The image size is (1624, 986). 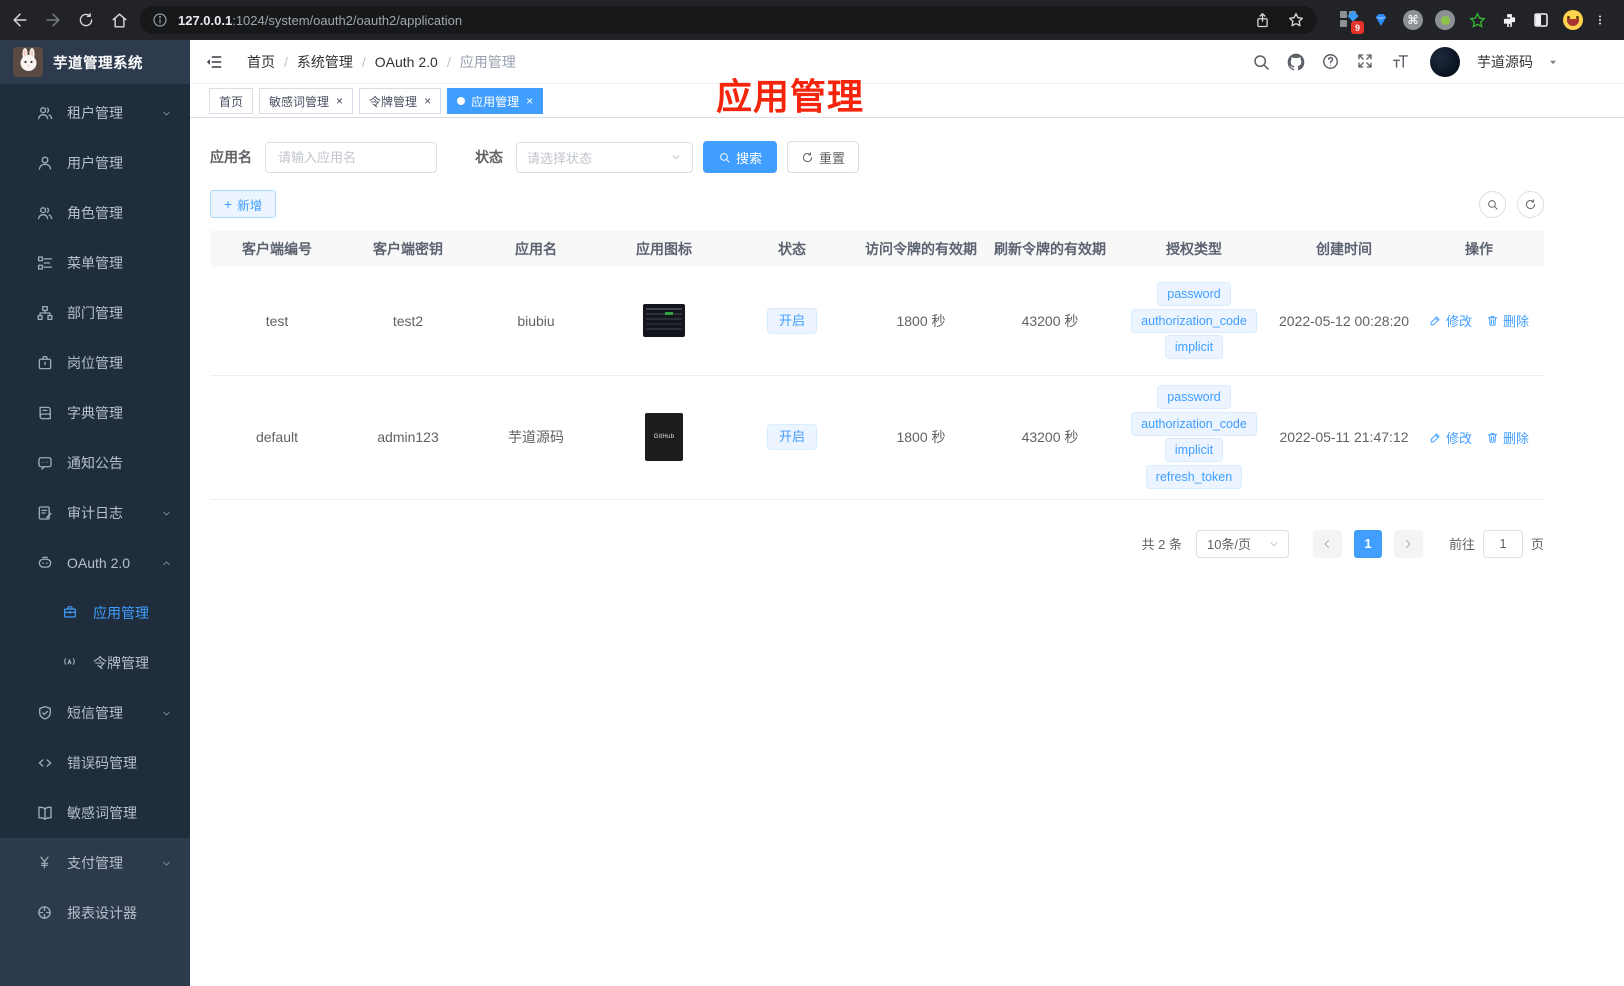 What do you see at coordinates (400, 101) in the screenshot?
I see `tab-令牌管理: 令牌管理 ×` at bounding box center [400, 101].